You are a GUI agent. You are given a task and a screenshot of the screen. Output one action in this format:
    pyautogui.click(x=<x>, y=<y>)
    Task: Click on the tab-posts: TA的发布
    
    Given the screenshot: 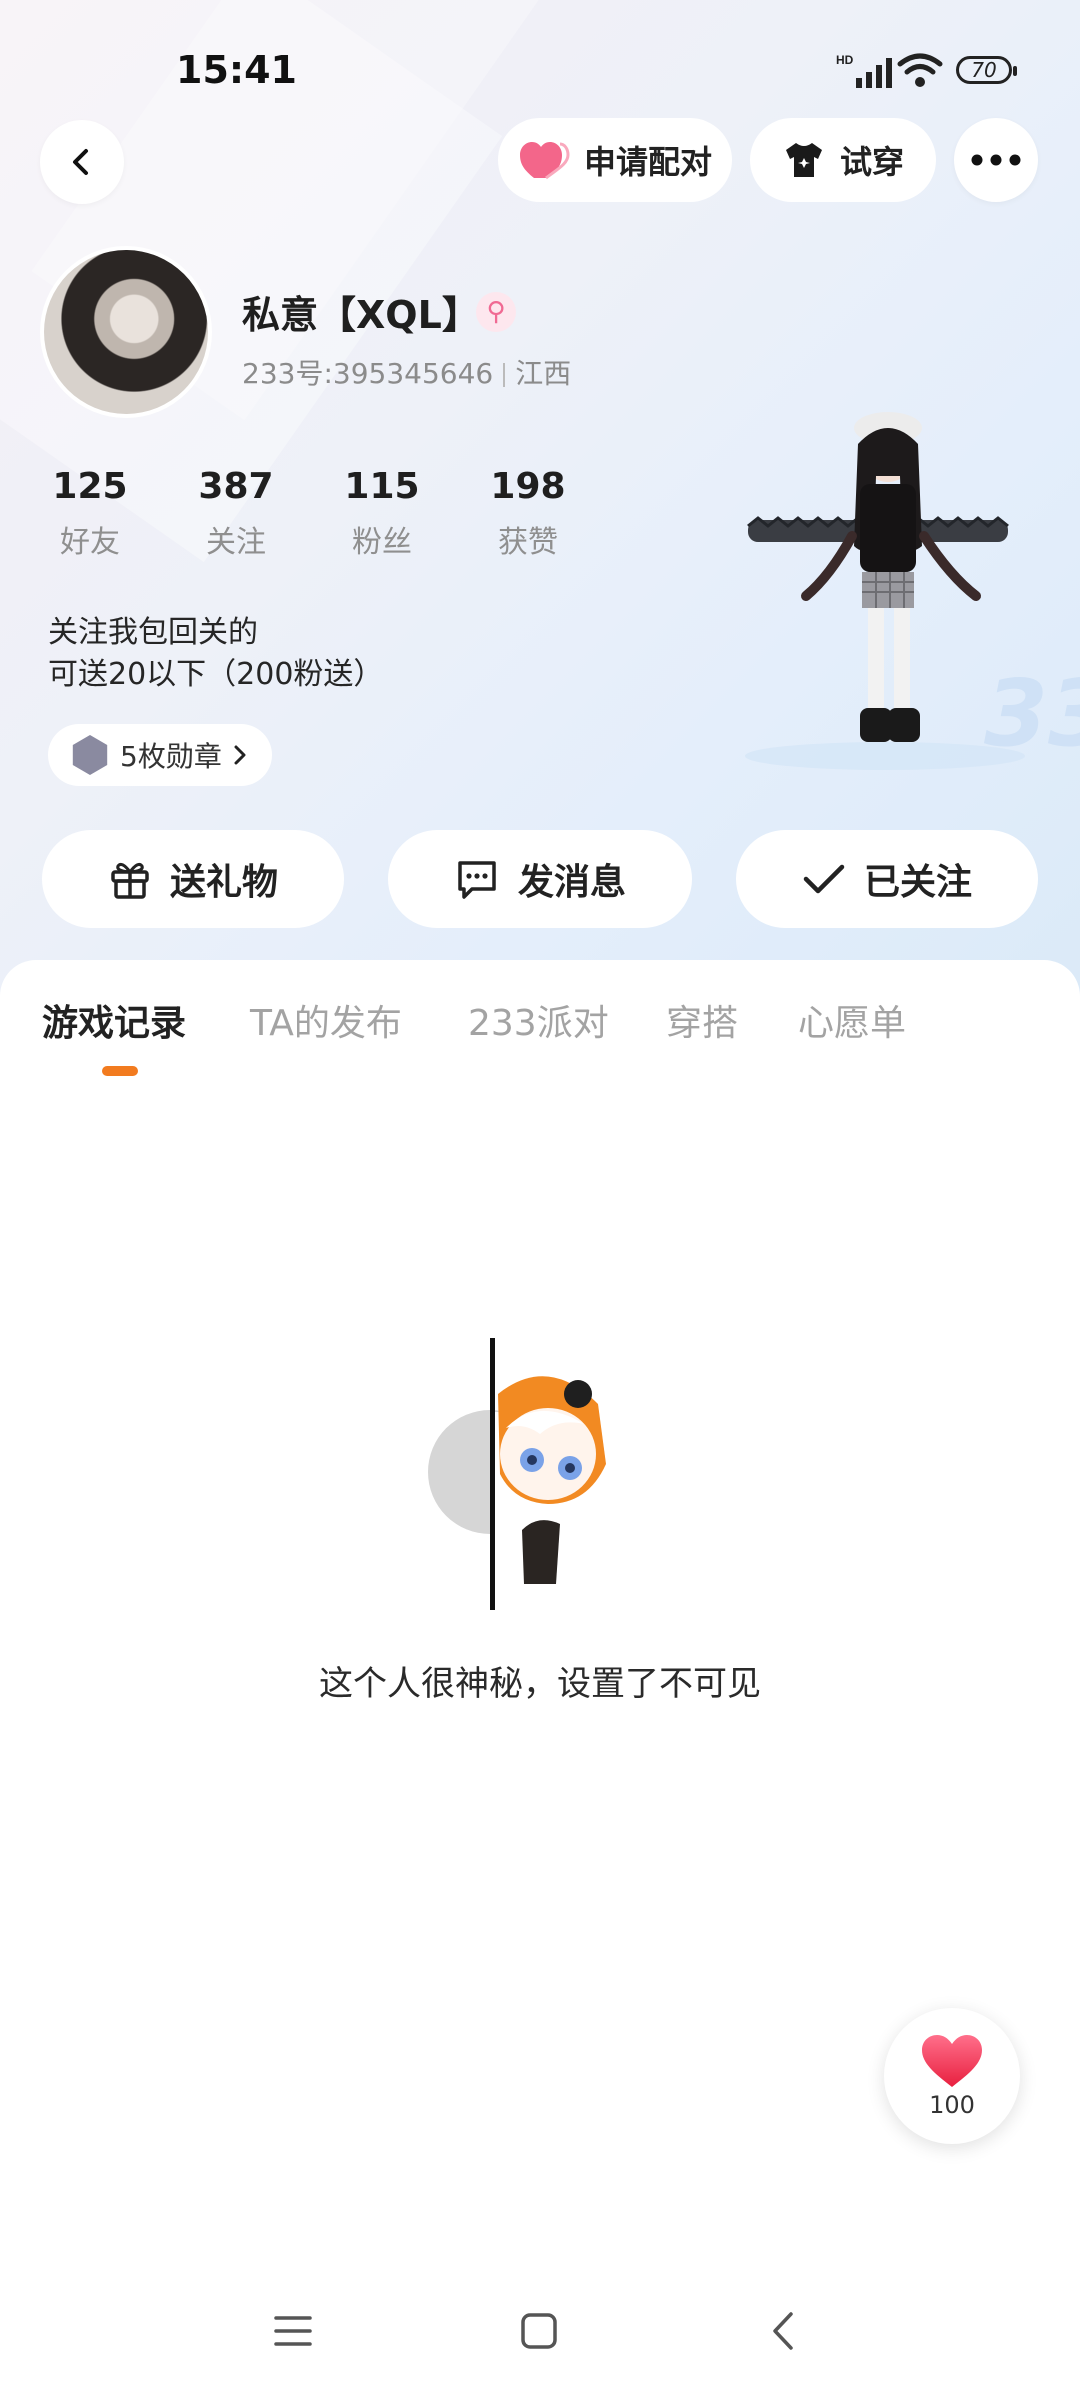 What is the action you would take?
    pyautogui.click(x=326, y=1020)
    